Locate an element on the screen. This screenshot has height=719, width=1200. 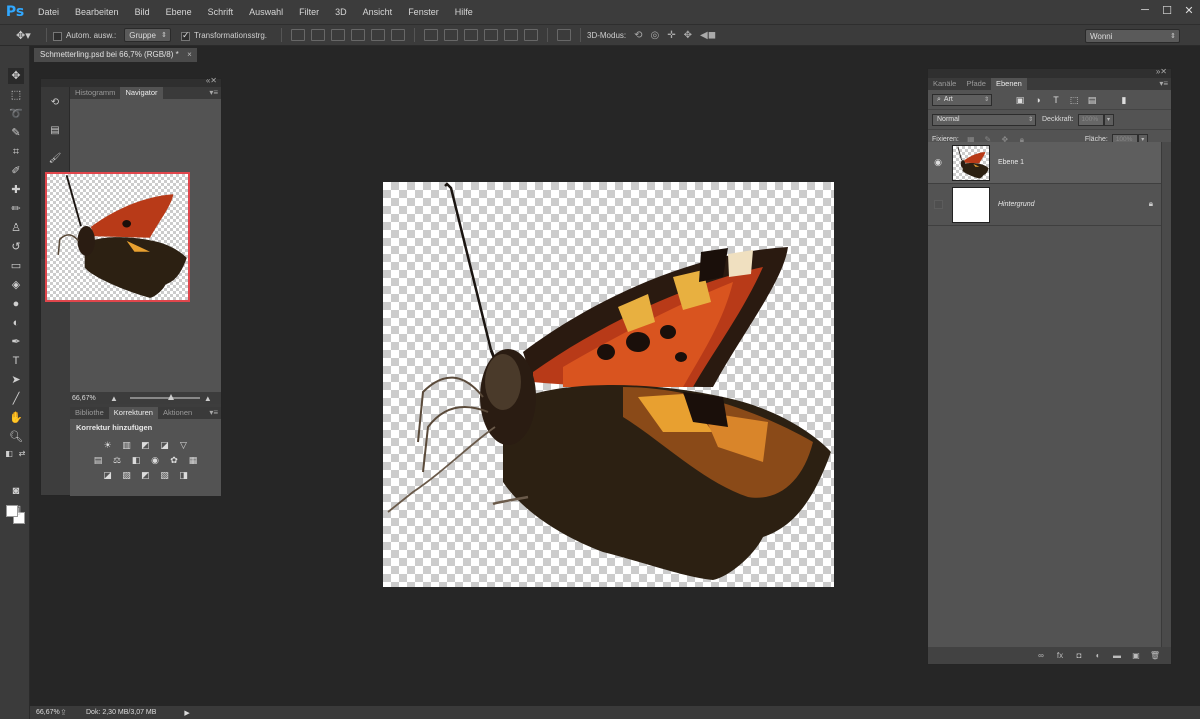
transform-controls-checkbox: Transformationsstrg. is located at coordinates (223, 35).